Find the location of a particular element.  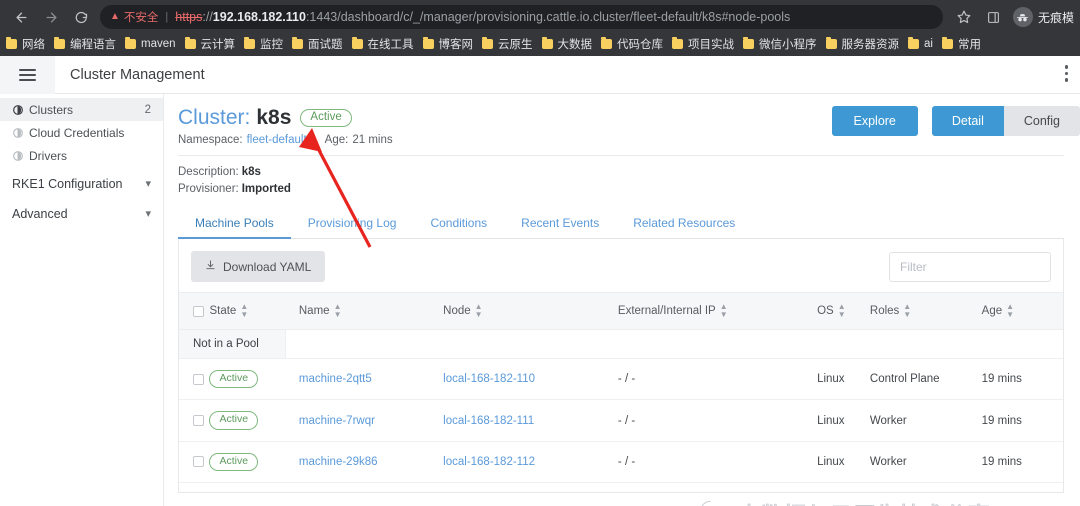

tab-label: Conditions is located at coordinates (459, 223).